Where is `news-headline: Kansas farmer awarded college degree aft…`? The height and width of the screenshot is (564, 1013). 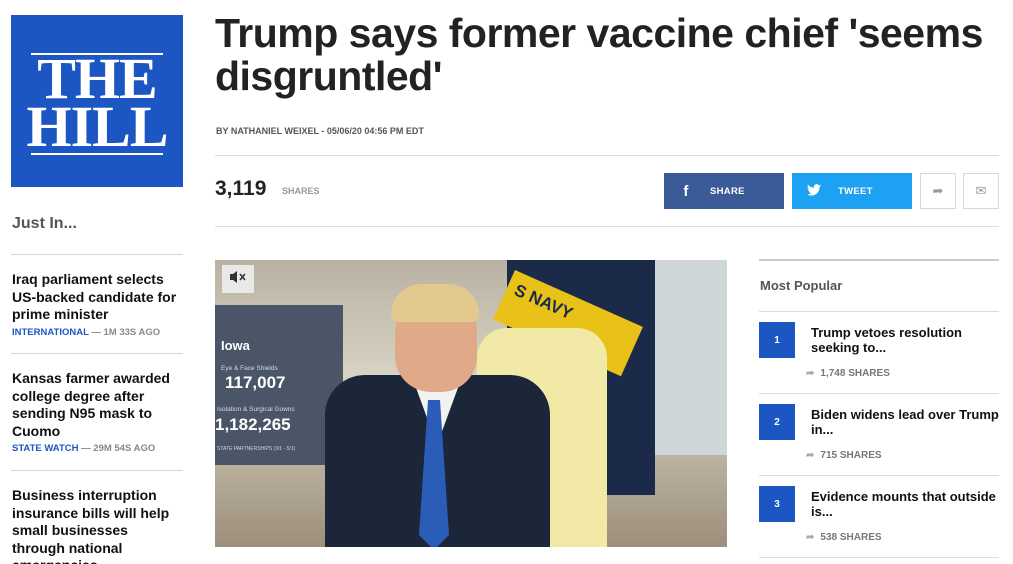 news-headline: Kansas farmer awarded college degree aft… is located at coordinates (98, 405).